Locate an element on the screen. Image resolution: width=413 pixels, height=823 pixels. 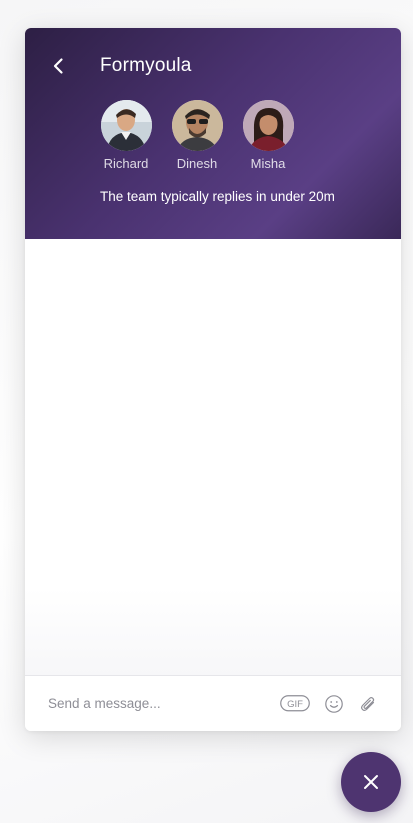
agent-misha: Misha is located at coordinates (268, 135).